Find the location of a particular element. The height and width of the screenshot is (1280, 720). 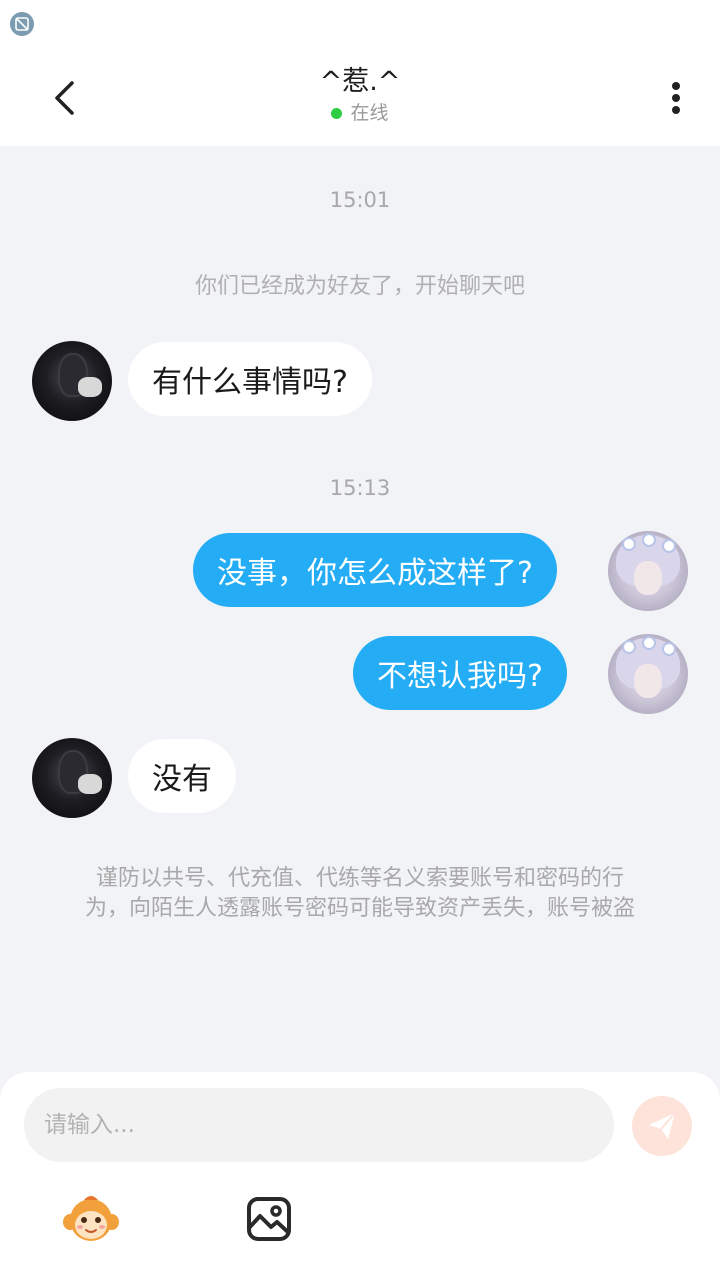

chat-header: ^惹.^ 在线 is located at coordinates (360, 98).